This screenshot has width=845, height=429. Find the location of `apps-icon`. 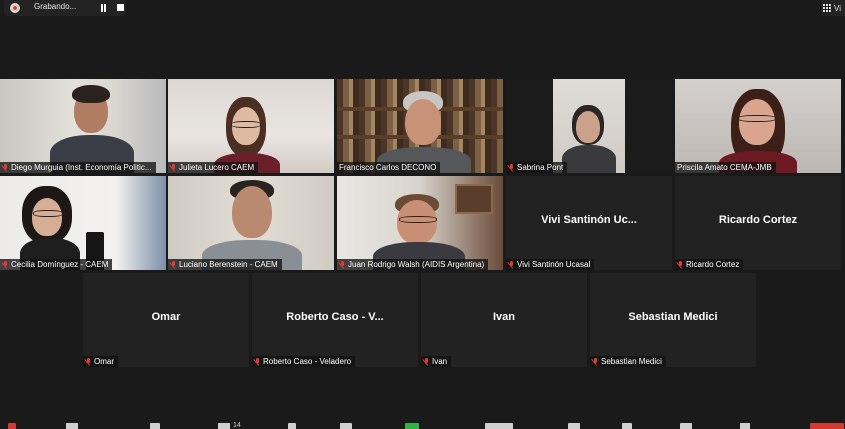

apps-icon is located at coordinates (627, 426).